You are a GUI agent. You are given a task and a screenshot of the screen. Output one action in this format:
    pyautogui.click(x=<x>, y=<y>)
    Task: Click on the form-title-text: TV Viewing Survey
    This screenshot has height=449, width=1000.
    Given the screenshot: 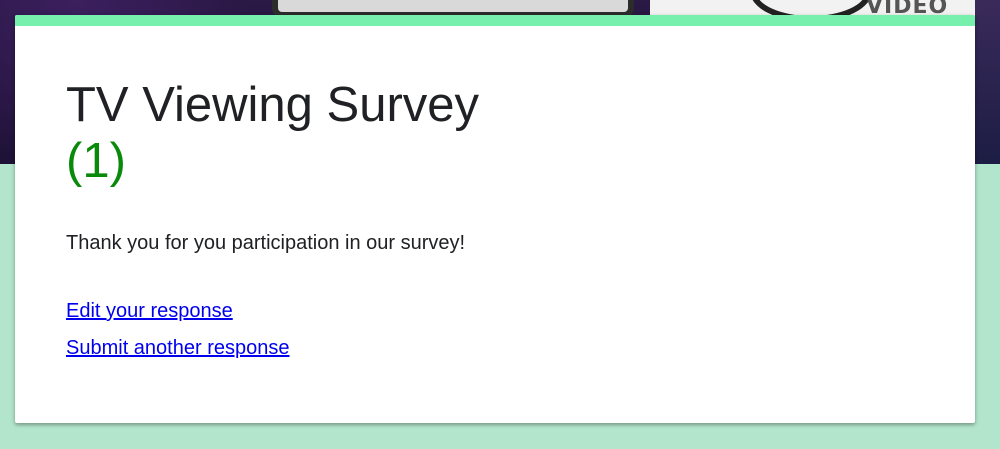 What is the action you would take?
    pyautogui.click(x=273, y=105)
    